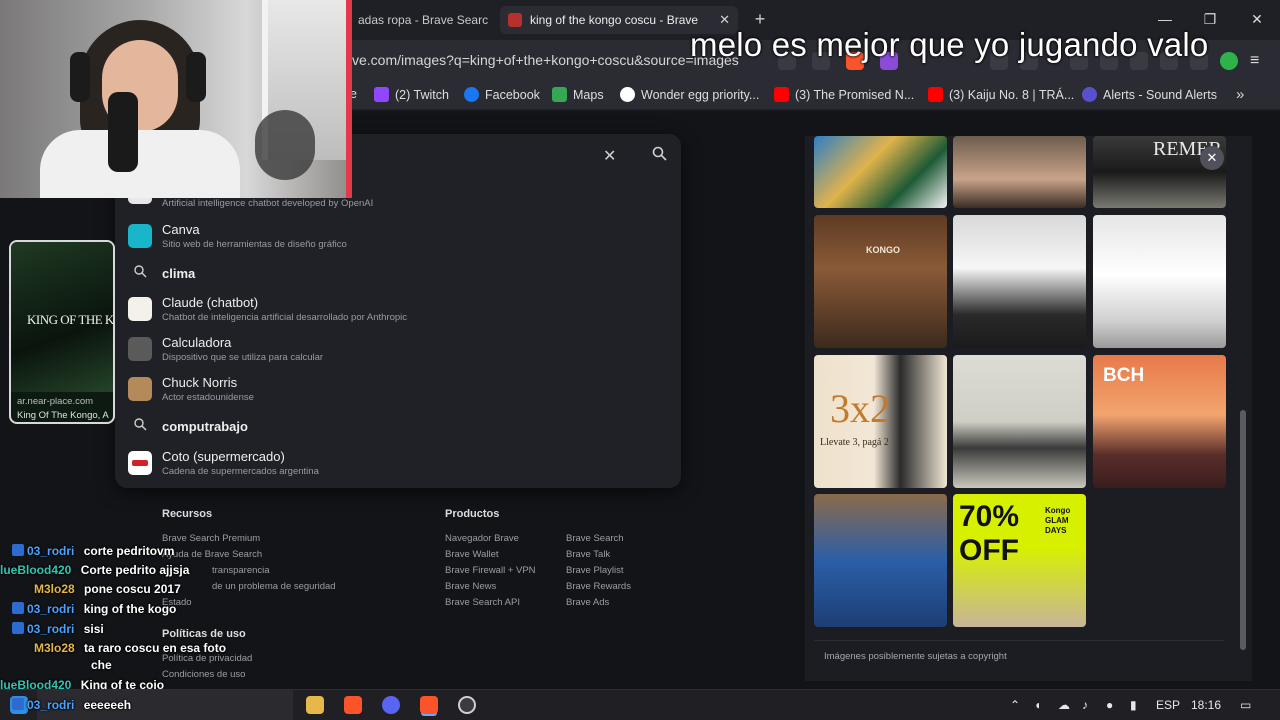 The height and width of the screenshot is (720, 1280). I want to click on clock: 18:16, so click(1206, 705).